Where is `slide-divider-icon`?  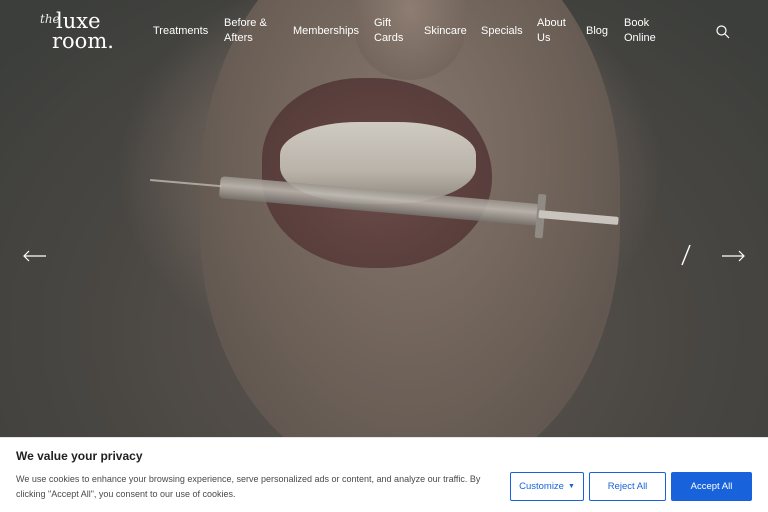
slide-divider-icon is located at coordinates (686, 255).